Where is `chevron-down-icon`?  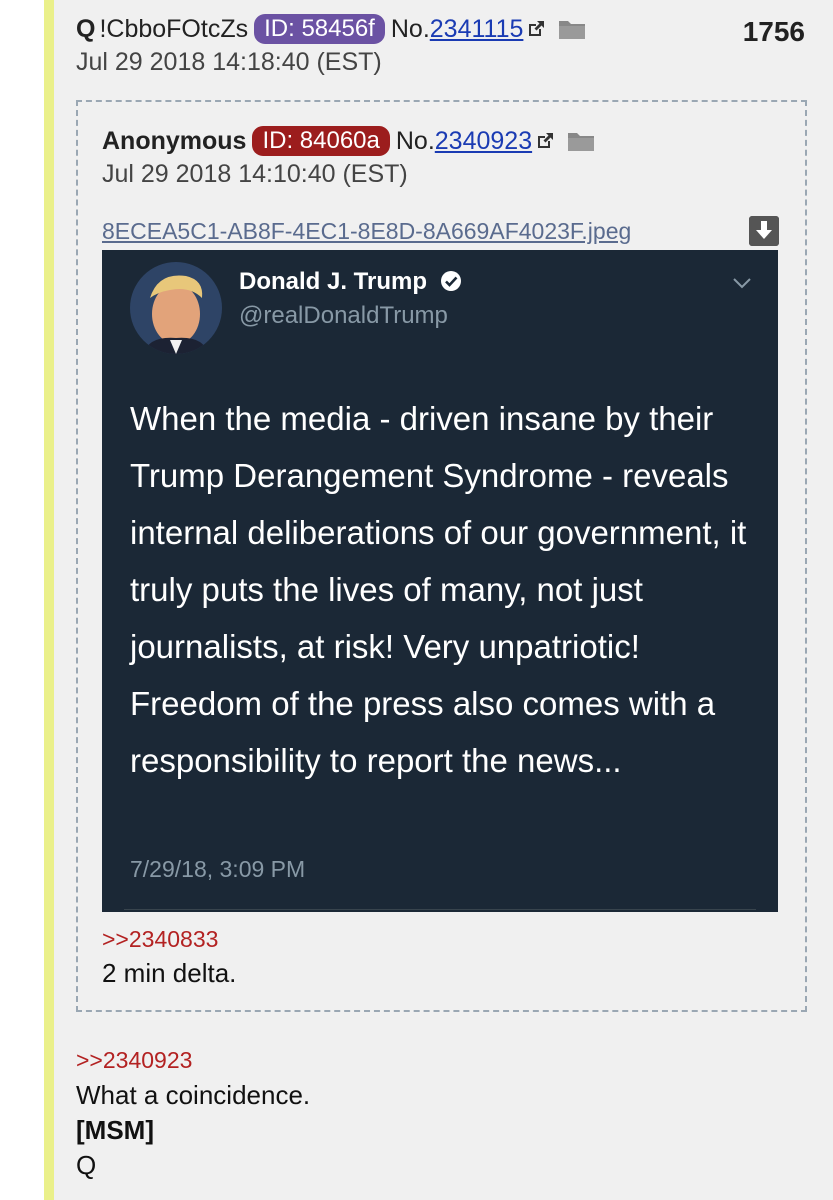 chevron-down-icon is located at coordinates (742, 283).